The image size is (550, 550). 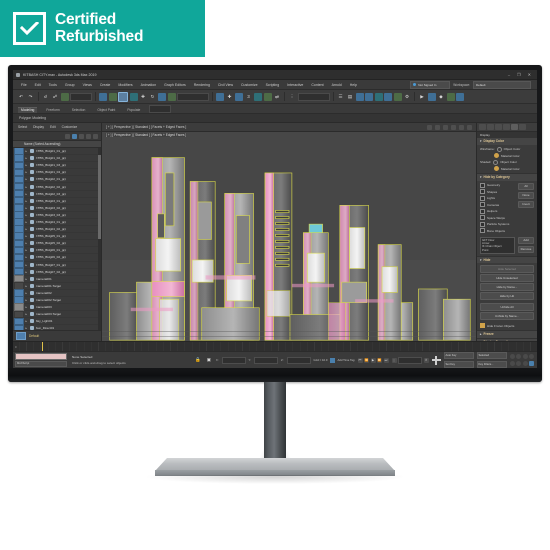 I want to click on menu-graph-editors: Graph Editors, so click(x=175, y=85).